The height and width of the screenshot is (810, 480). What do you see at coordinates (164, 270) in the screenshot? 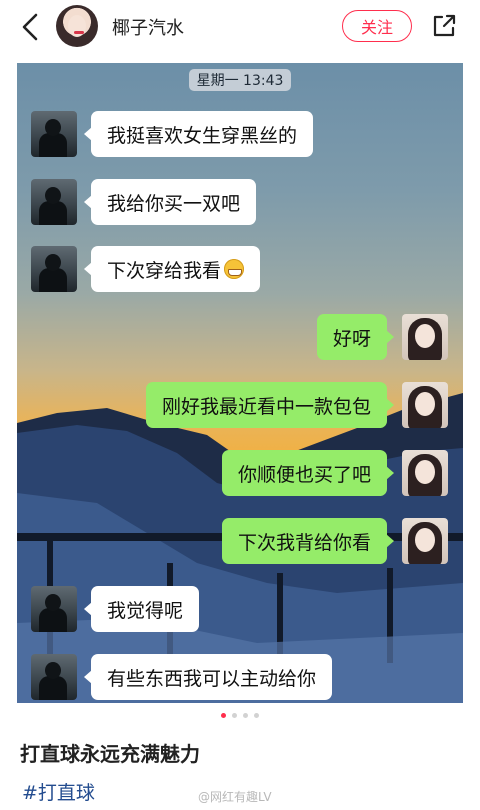
I see `message-text: 下次穿给我看` at bounding box center [164, 270].